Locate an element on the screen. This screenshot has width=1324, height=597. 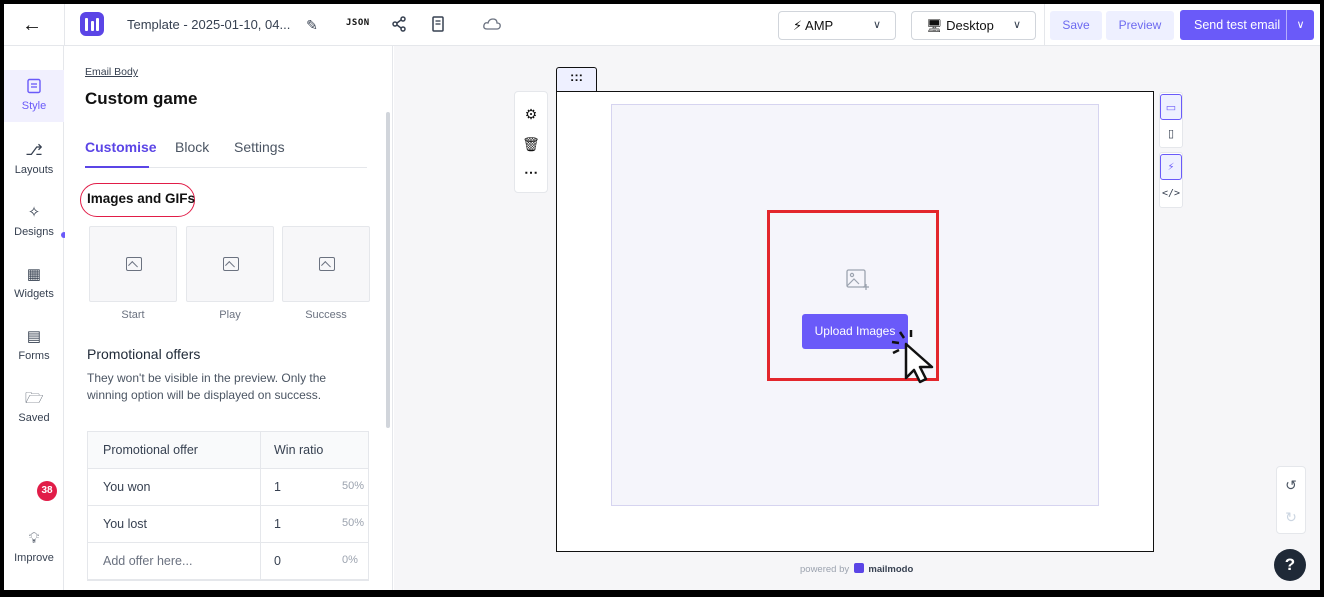
folder-icon: 🗁︎ is located at coordinates (34, 398).